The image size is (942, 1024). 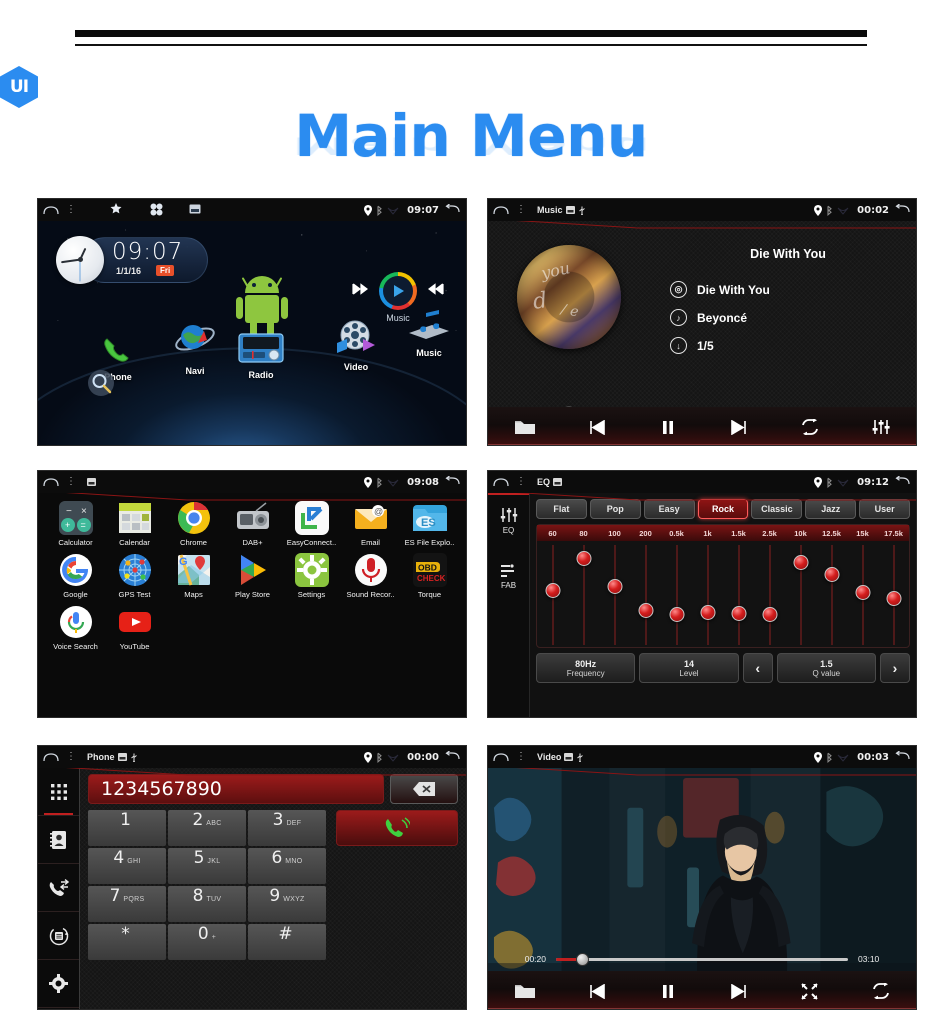 What do you see at coordinates (885, 509) in the screenshot?
I see `eq-preset-user: User` at bounding box center [885, 509].